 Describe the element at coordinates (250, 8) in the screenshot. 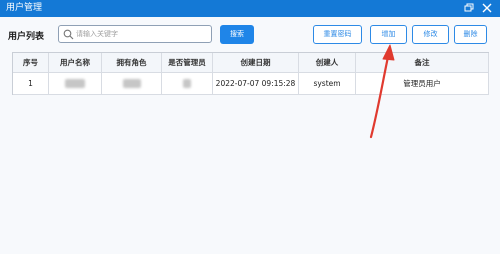

I see `title-bar: 用户管理` at that location.